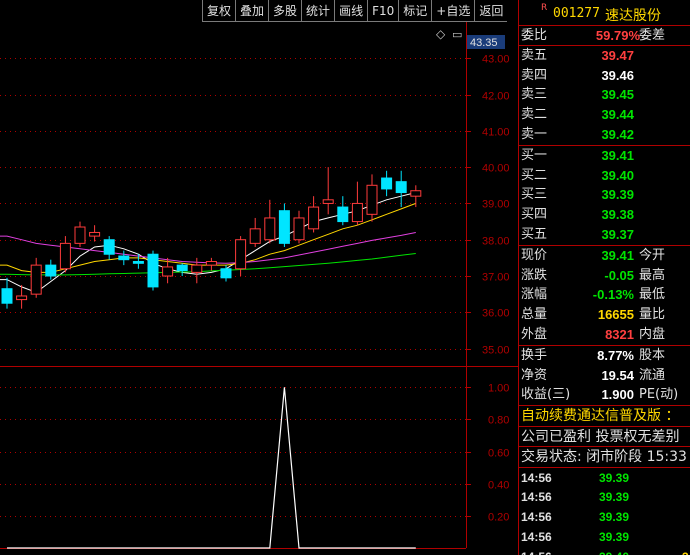 The image size is (690, 555). I want to click on quote-row: 涨跌 -0.05 最高, so click(604, 276).